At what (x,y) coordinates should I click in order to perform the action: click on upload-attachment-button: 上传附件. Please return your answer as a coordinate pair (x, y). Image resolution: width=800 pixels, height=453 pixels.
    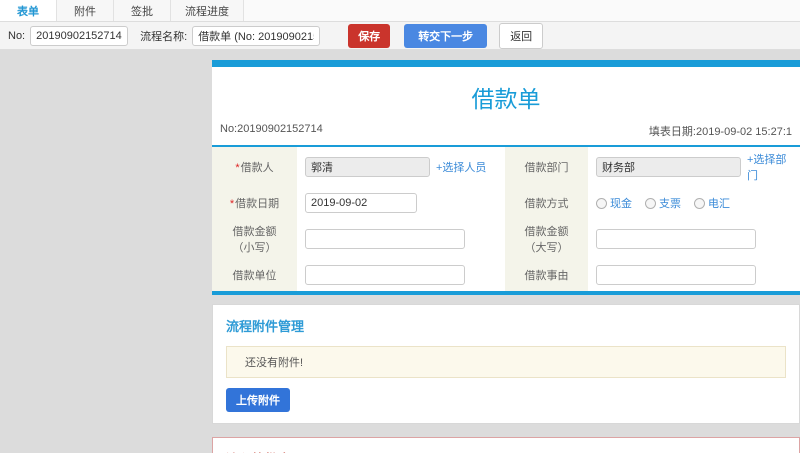
    Looking at the image, I should click on (258, 400).